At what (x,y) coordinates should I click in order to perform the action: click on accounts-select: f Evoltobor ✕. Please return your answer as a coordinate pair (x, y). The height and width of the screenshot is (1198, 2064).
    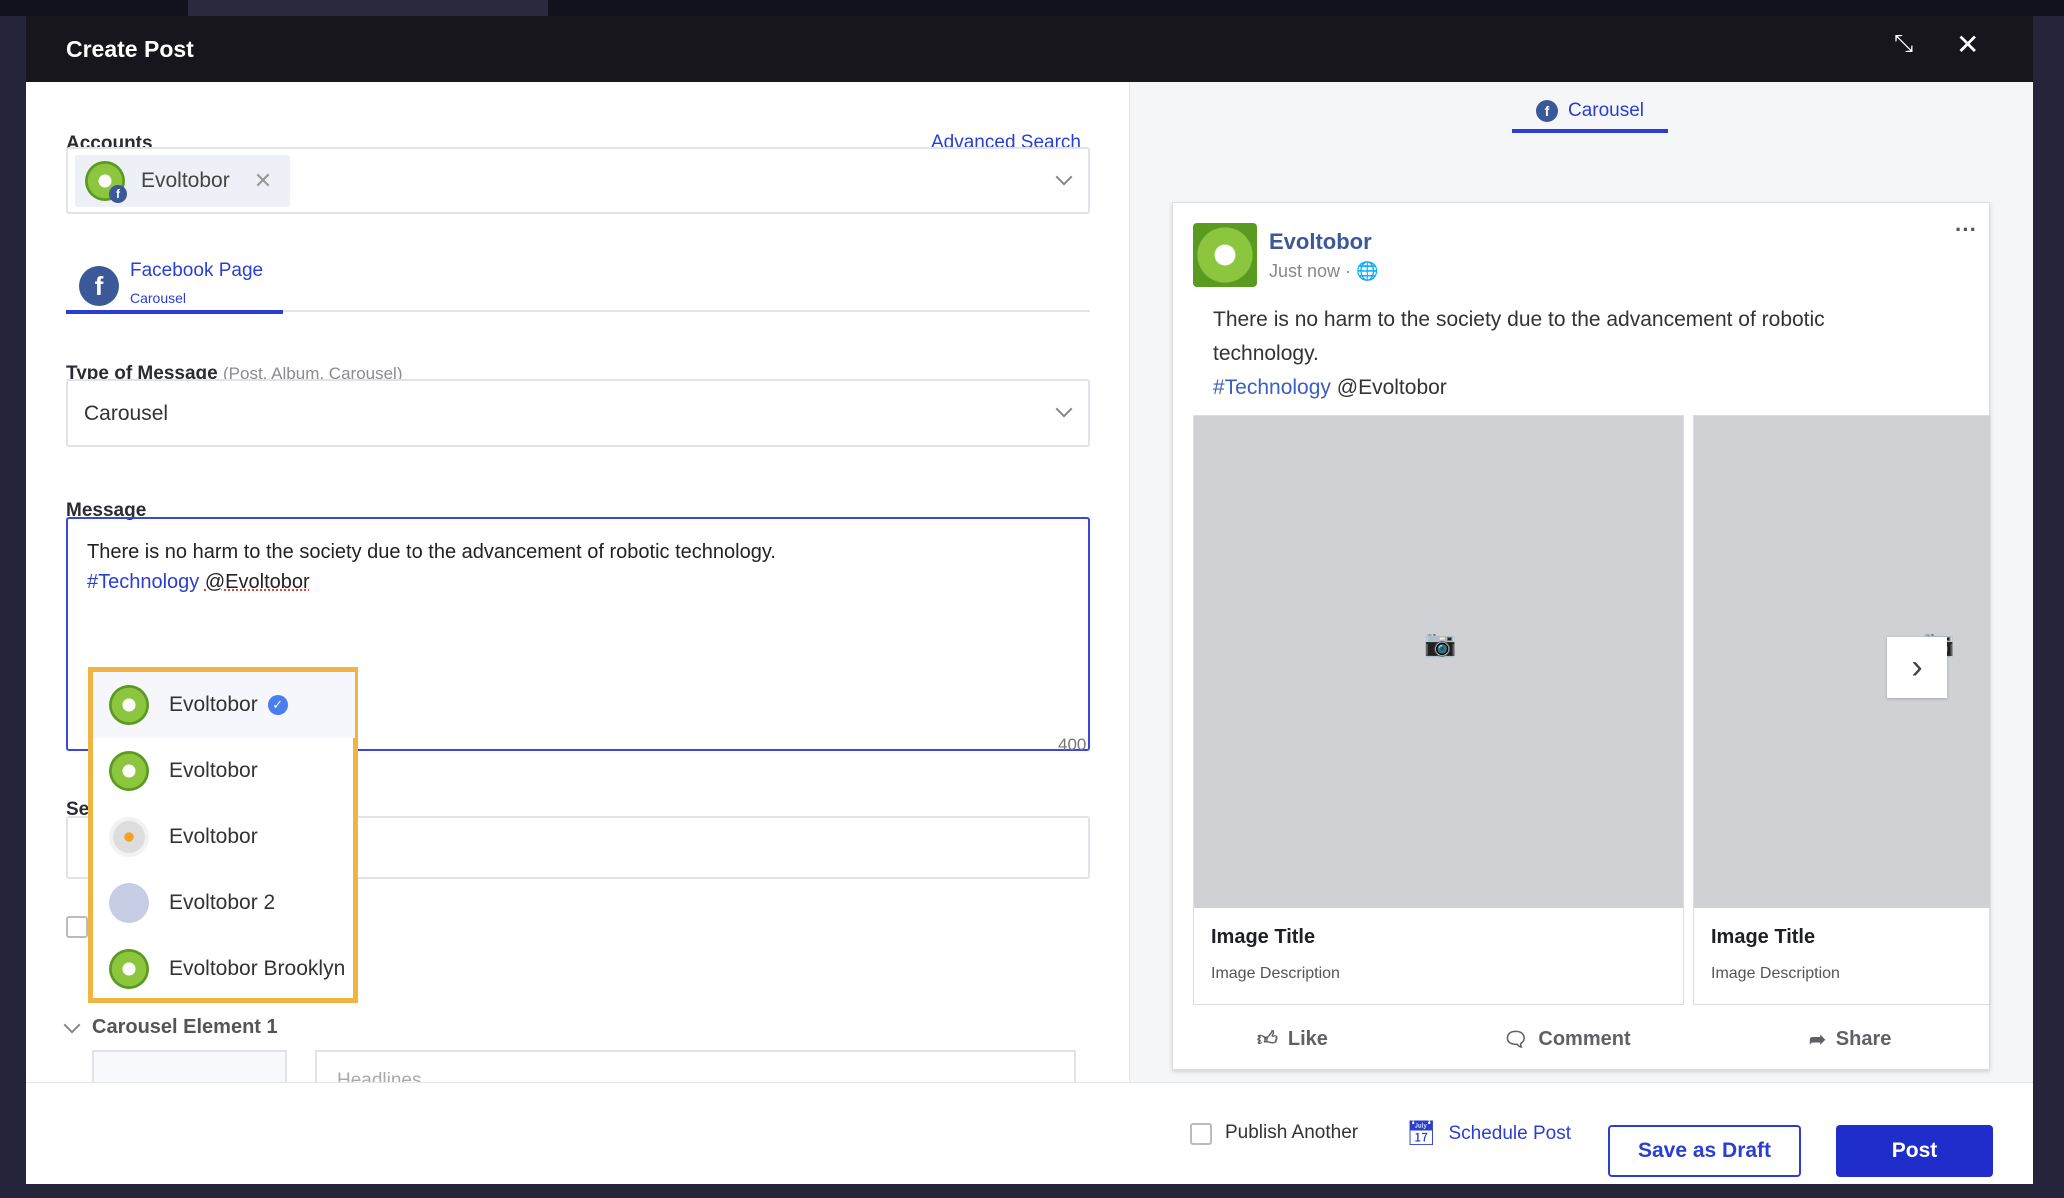
    Looking at the image, I should click on (578, 180).